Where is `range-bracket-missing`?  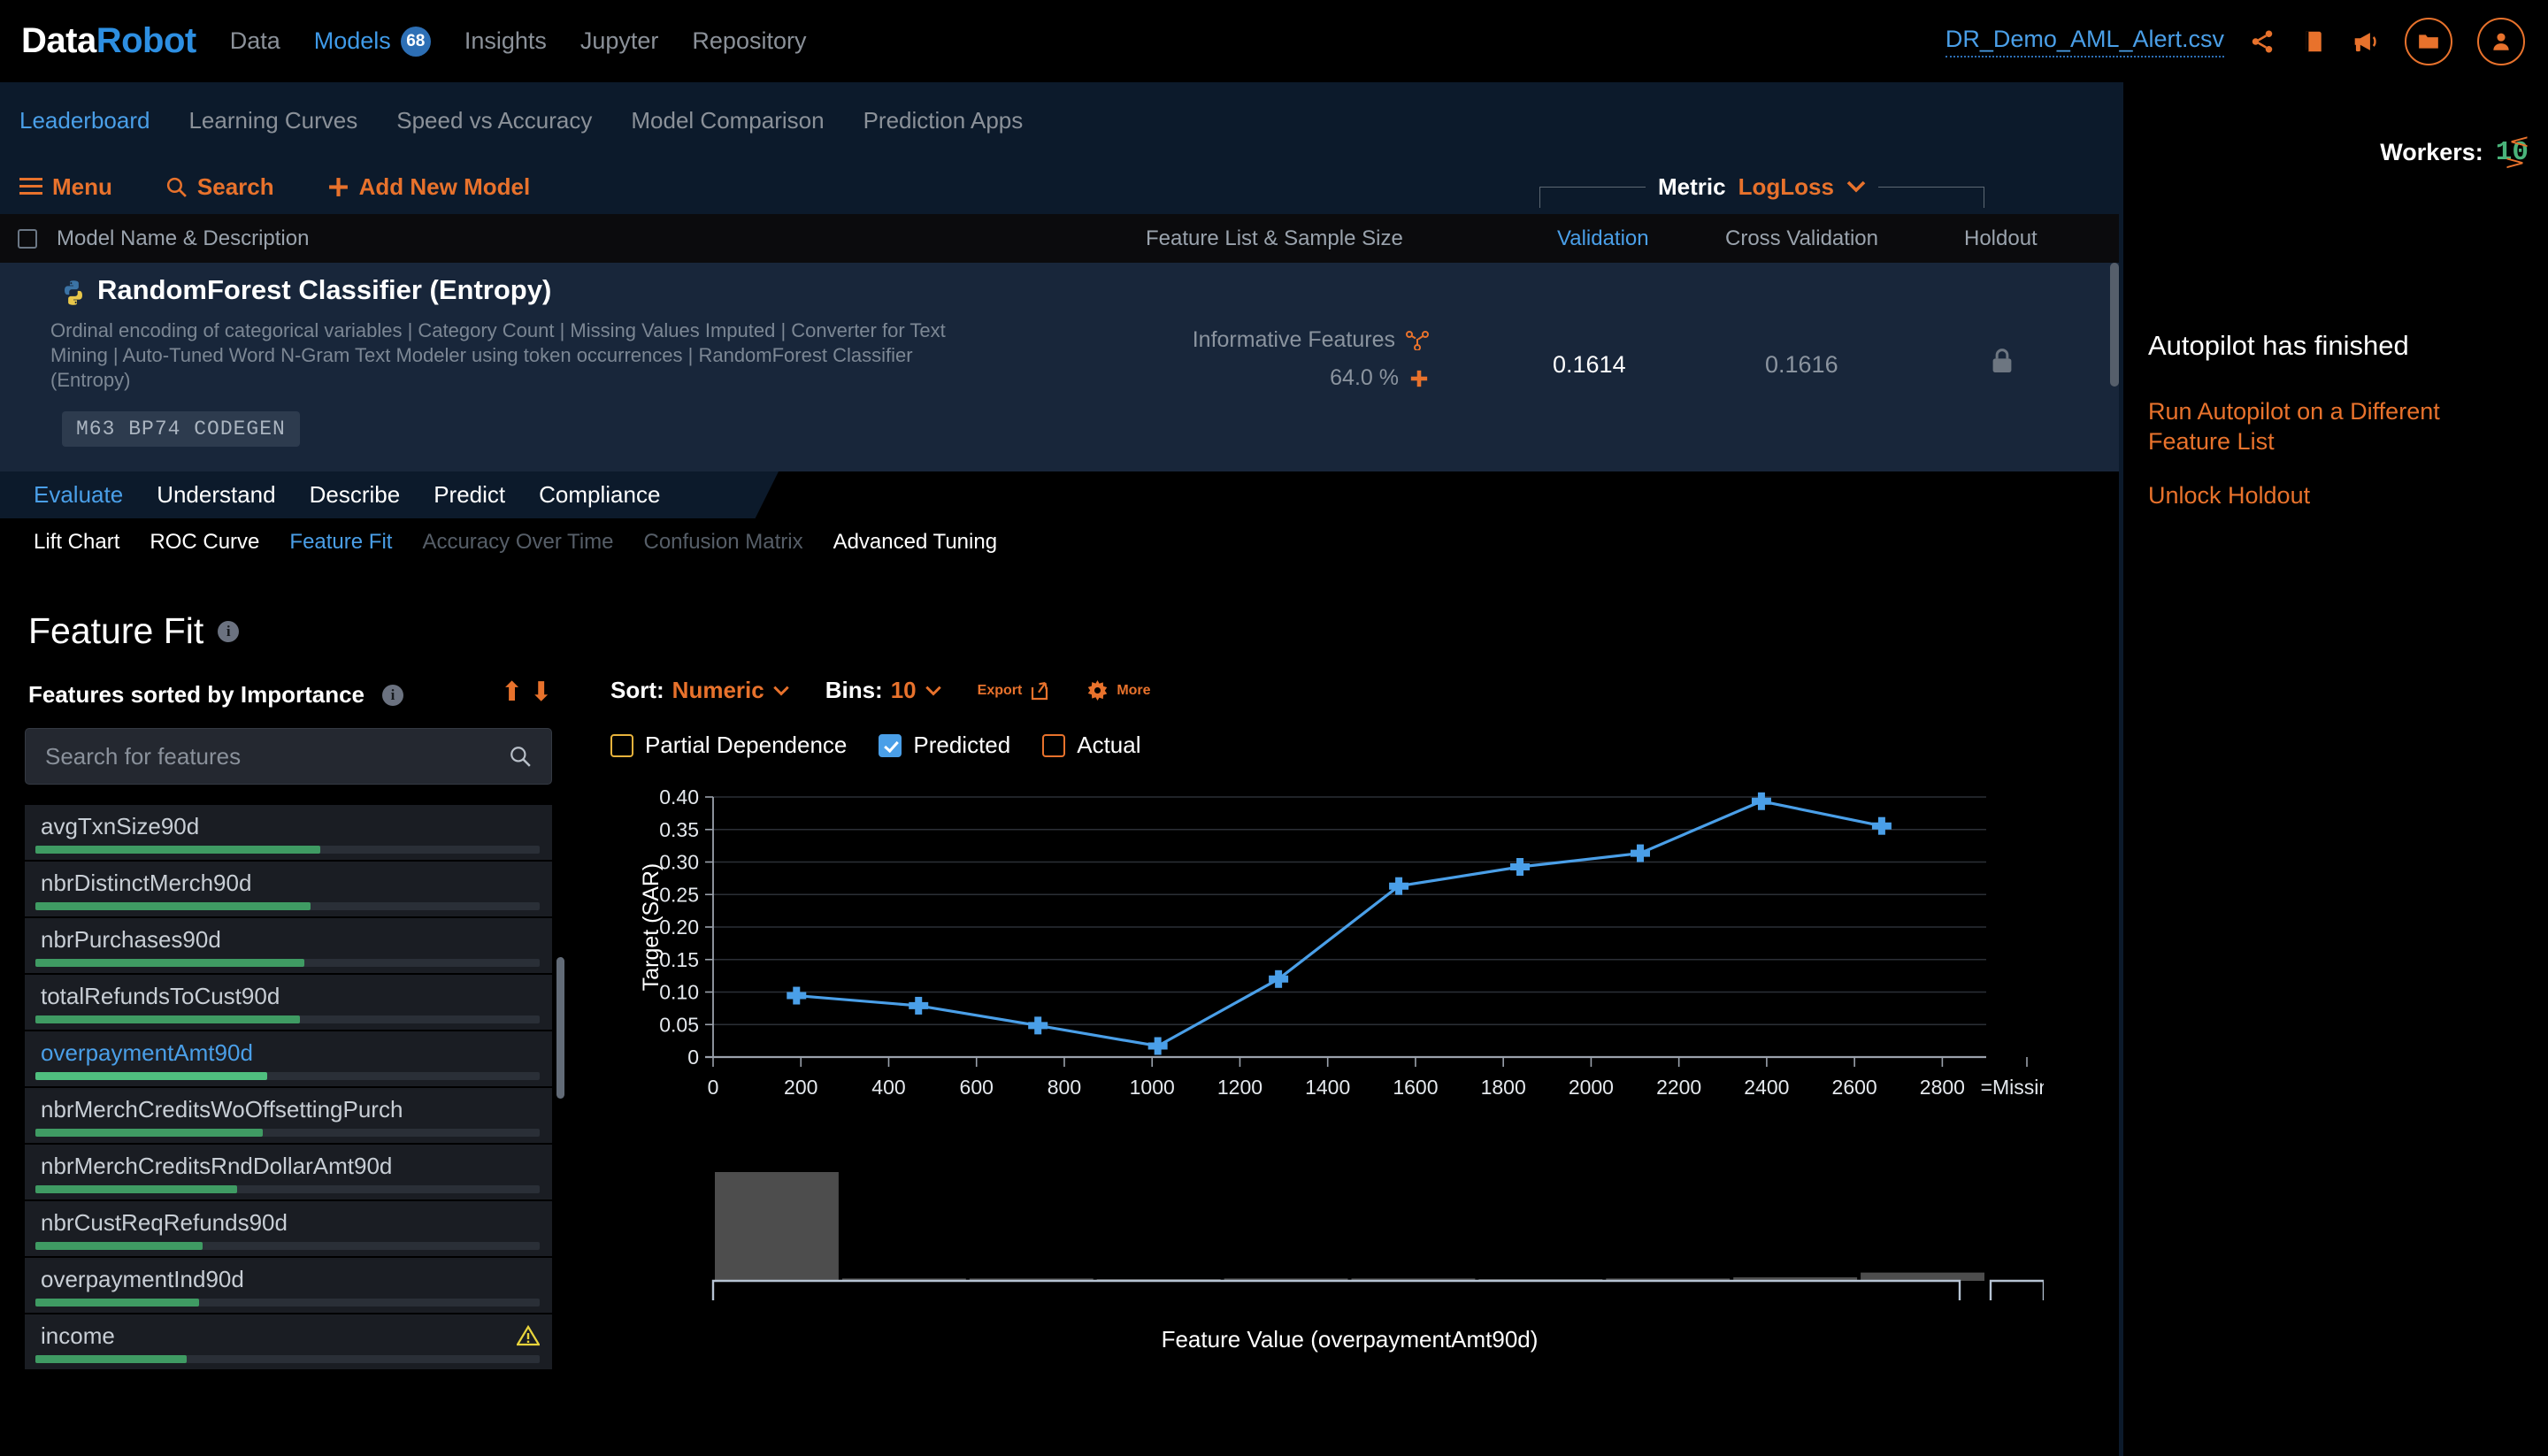
range-bracket-missing is located at coordinates (2017, 1289).